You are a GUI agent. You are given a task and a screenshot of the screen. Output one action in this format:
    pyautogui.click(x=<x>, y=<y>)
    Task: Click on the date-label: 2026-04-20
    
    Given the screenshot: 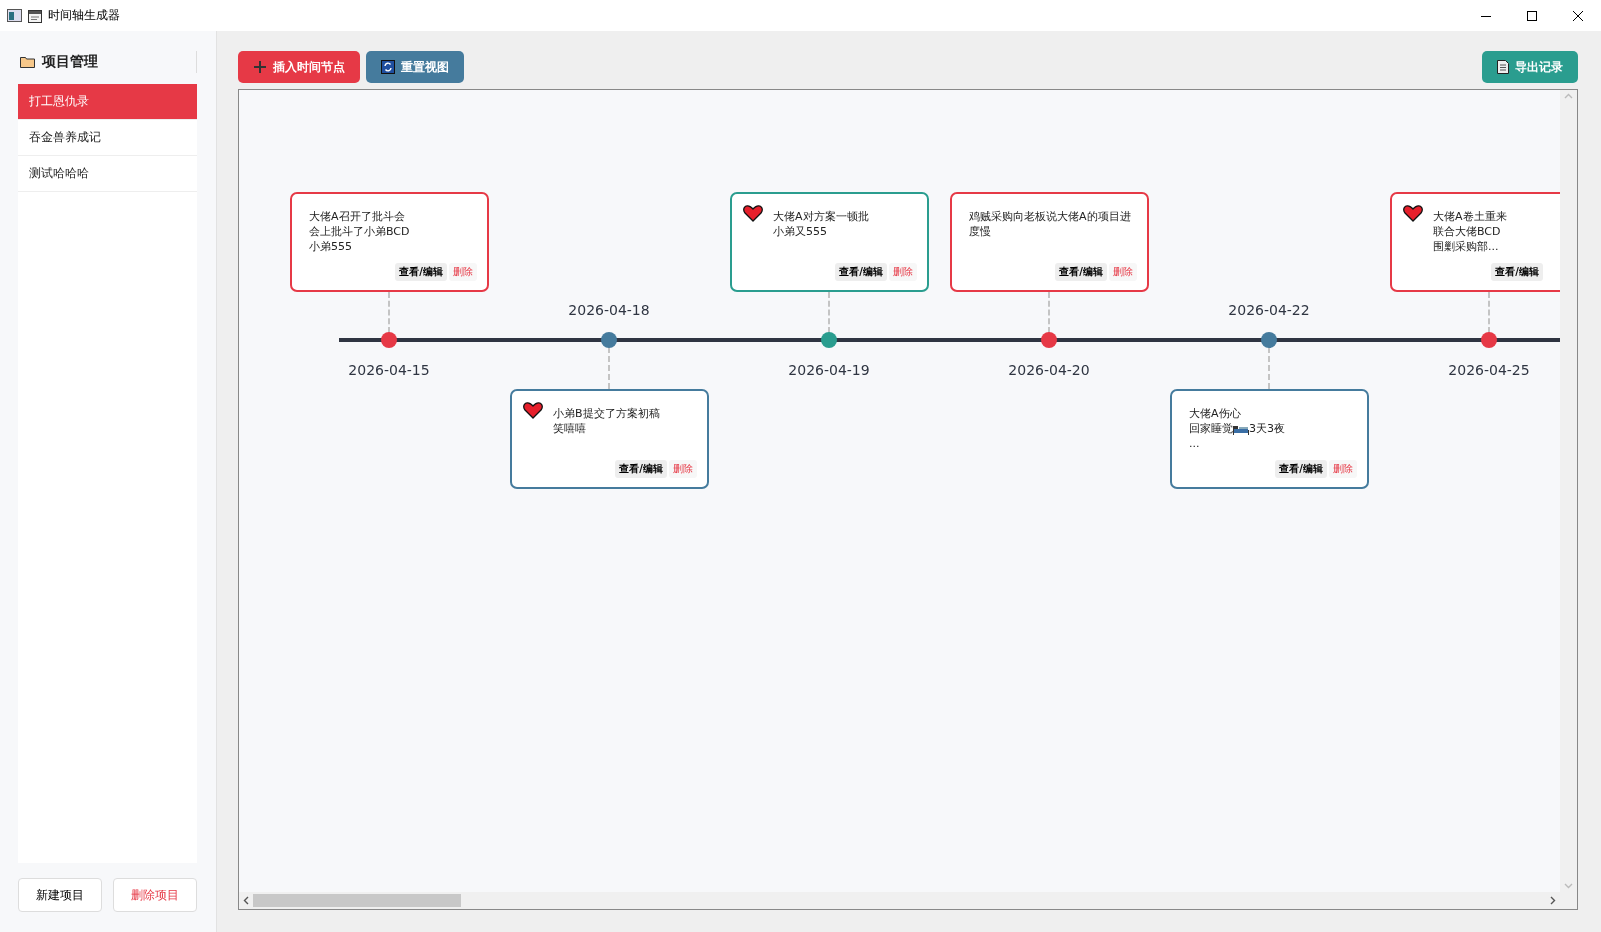 What is the action you would take?
    pyautogui.click(x=1049, y=370)
    